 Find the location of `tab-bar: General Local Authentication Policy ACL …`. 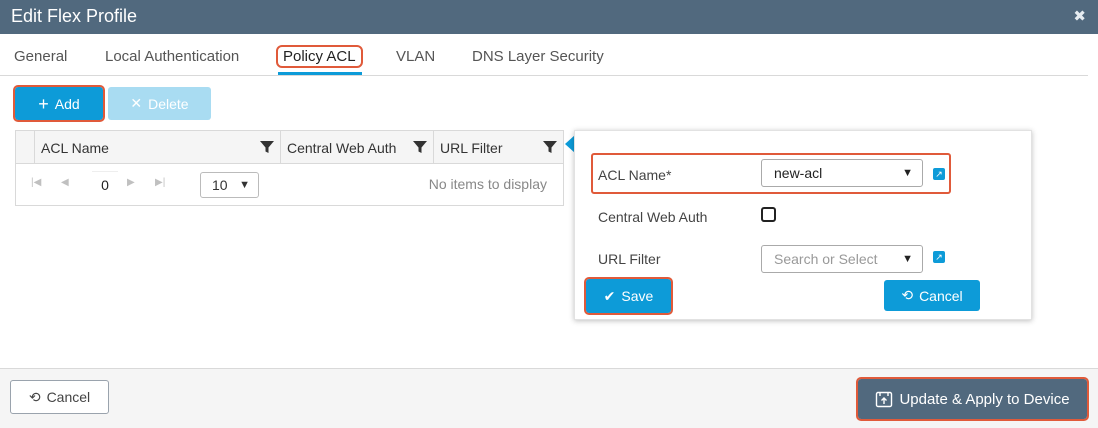

tab-bar: General Local Authentication Policy ACL … is located at coordinates (544, 55).